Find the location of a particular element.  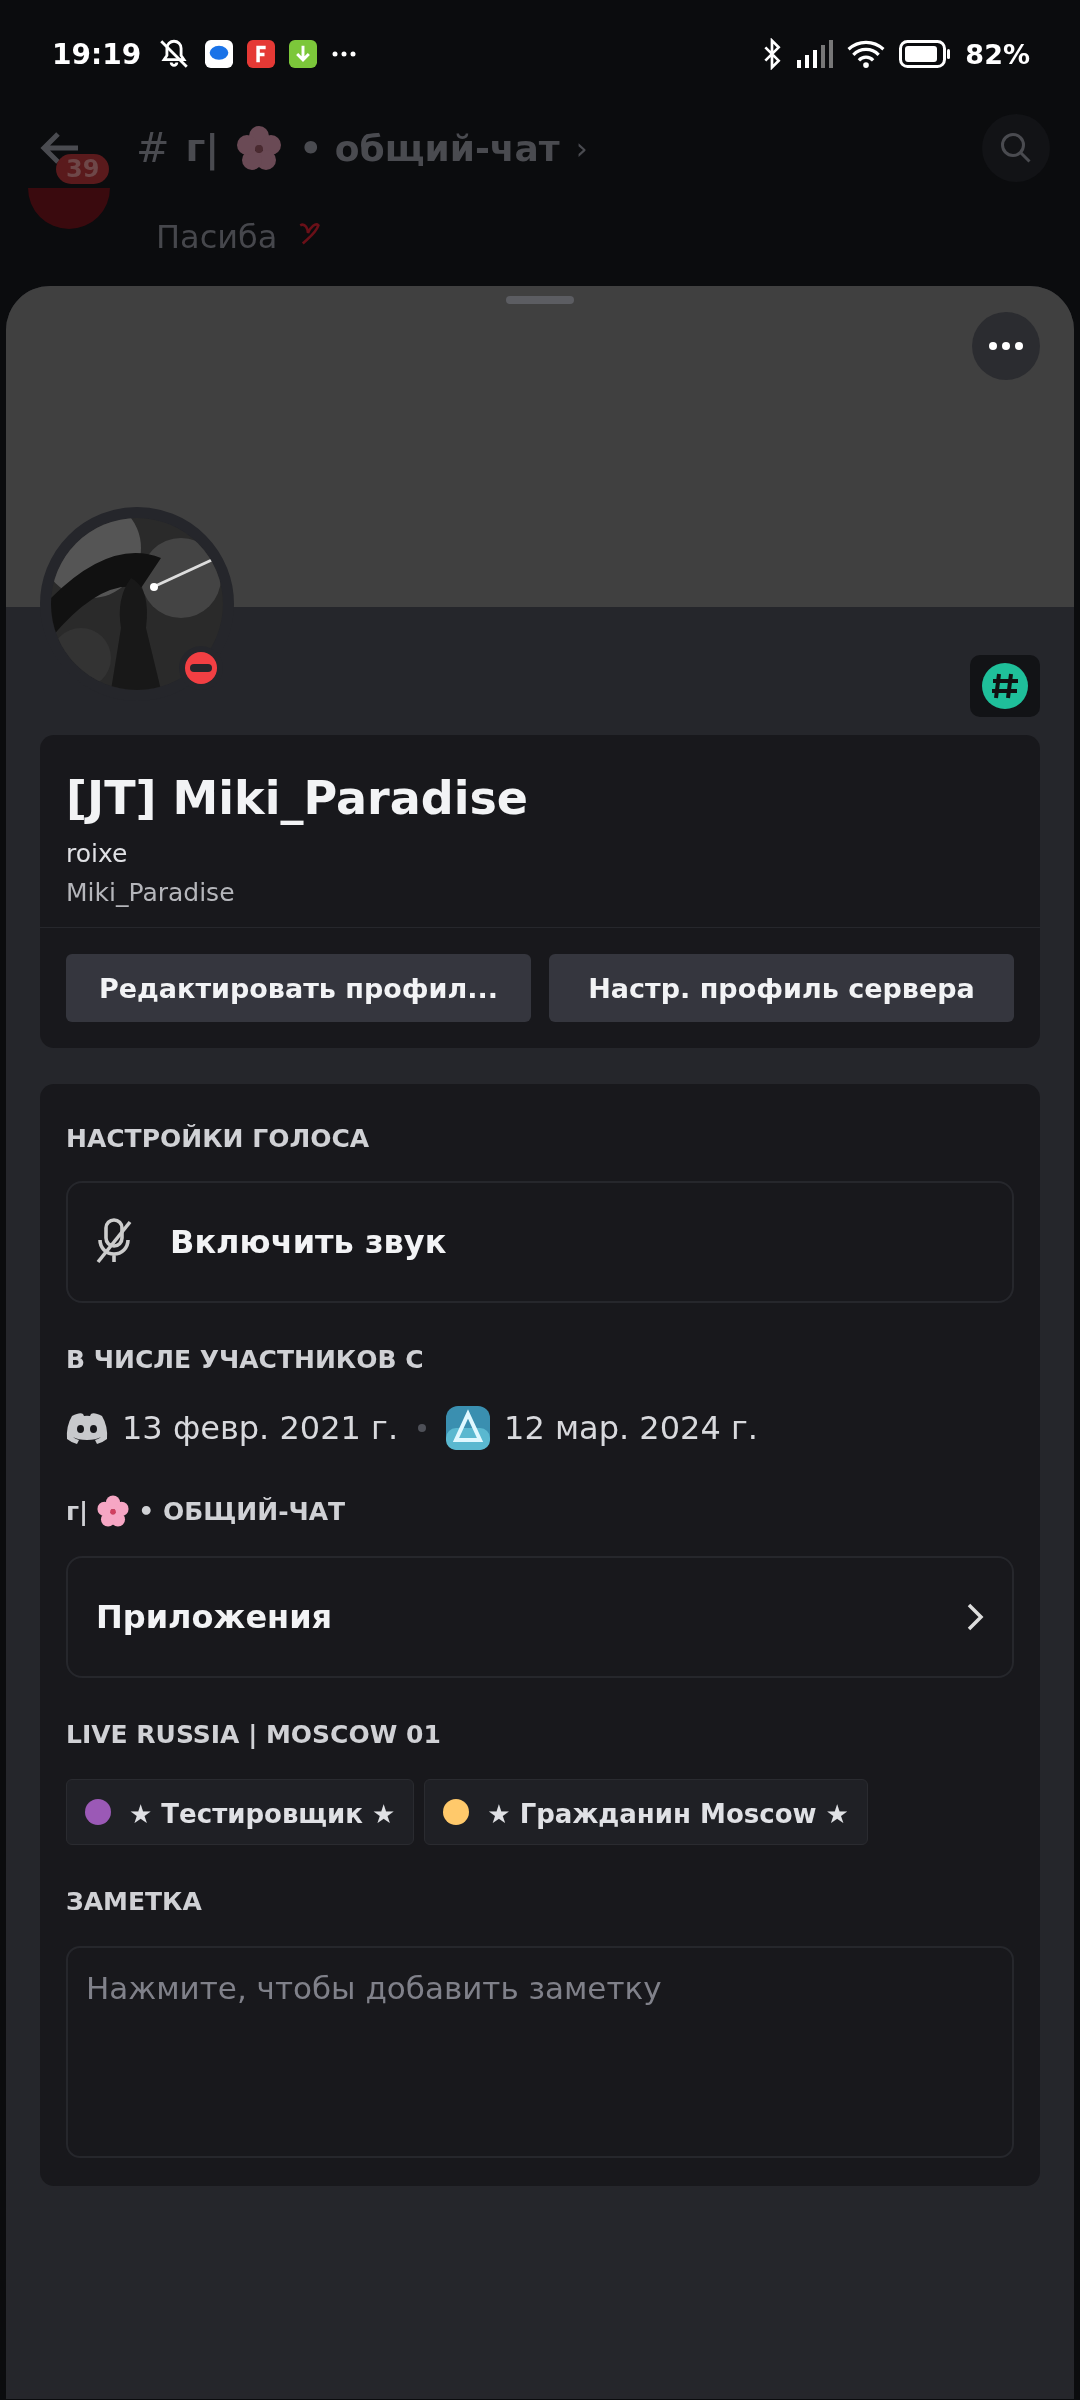

channel-hash: # is located at coordinates (153, 148).